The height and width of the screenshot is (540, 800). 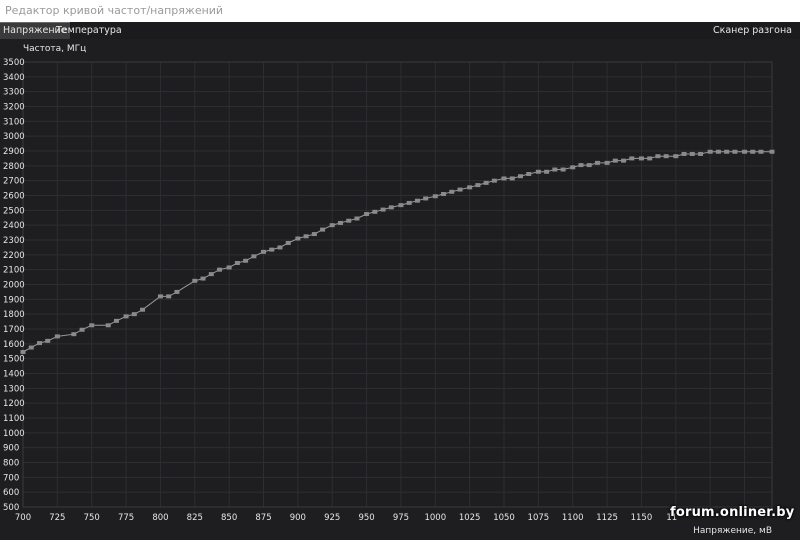 I want to click on y-tick-label: 1800, so click(x=14, y=315).